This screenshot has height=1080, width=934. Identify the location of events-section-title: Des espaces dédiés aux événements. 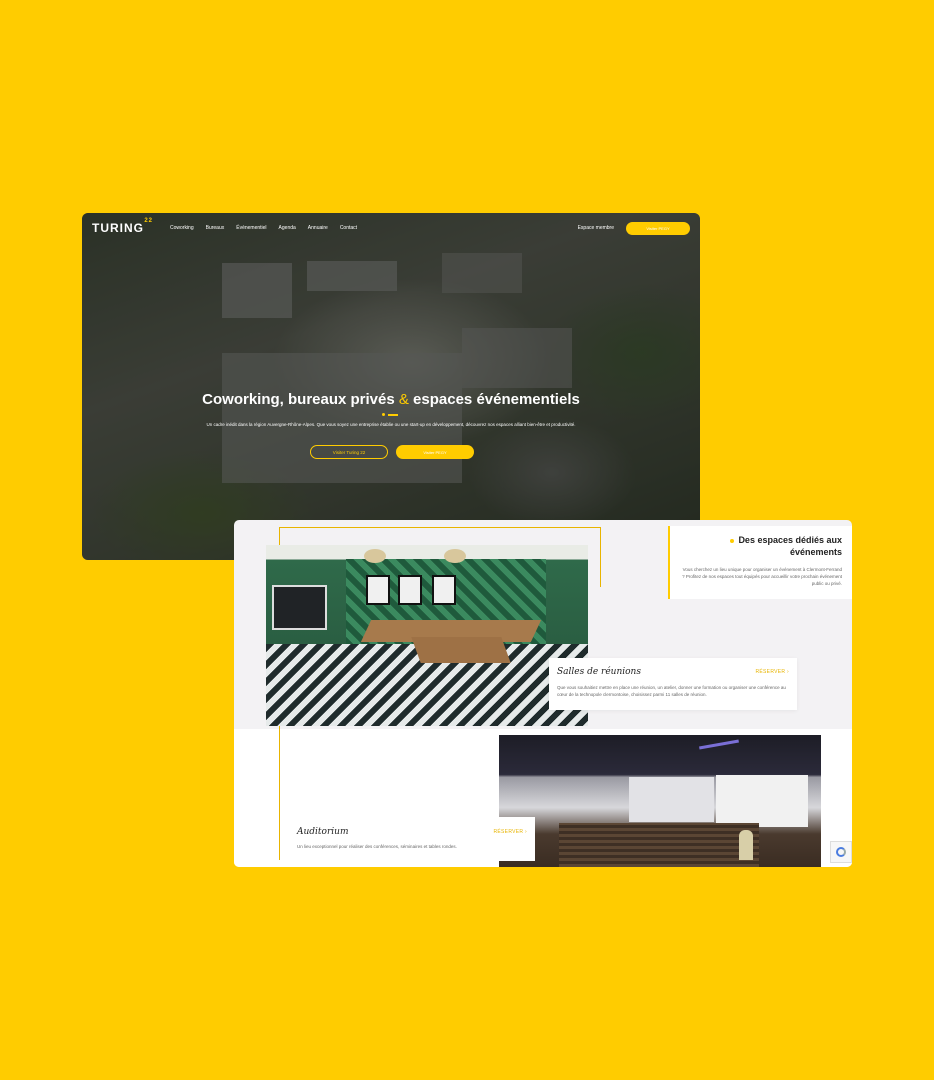
(762, 546).